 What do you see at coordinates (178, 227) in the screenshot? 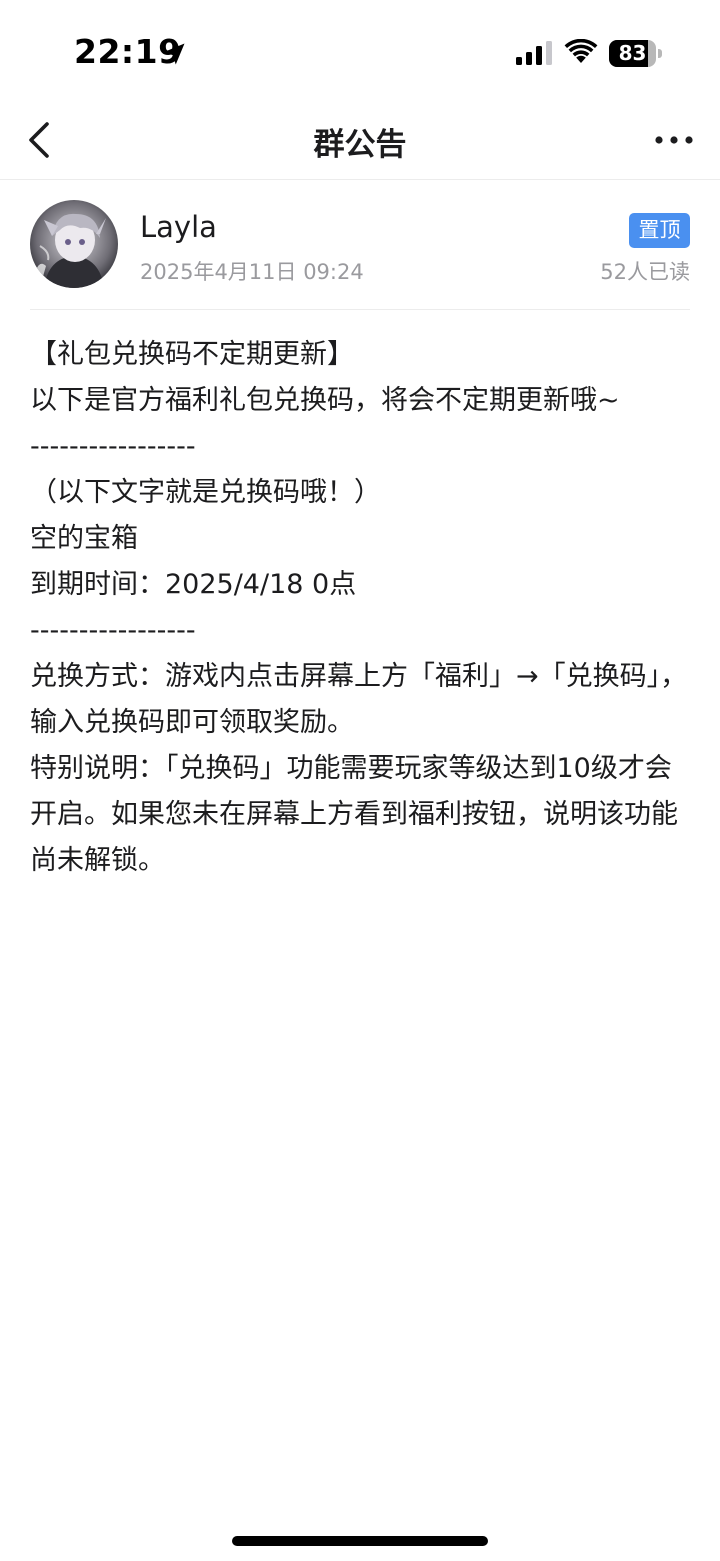
I see `author-name: Layla` at bounding box center [178, 227].